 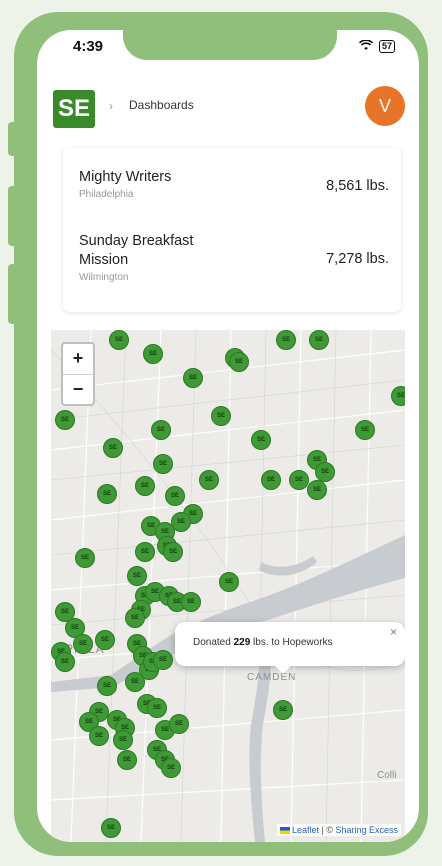 What do you see at coordinates (386, 46) in the screenshot?
I see `battery-icon: 57` at bounding box center [386, 46].